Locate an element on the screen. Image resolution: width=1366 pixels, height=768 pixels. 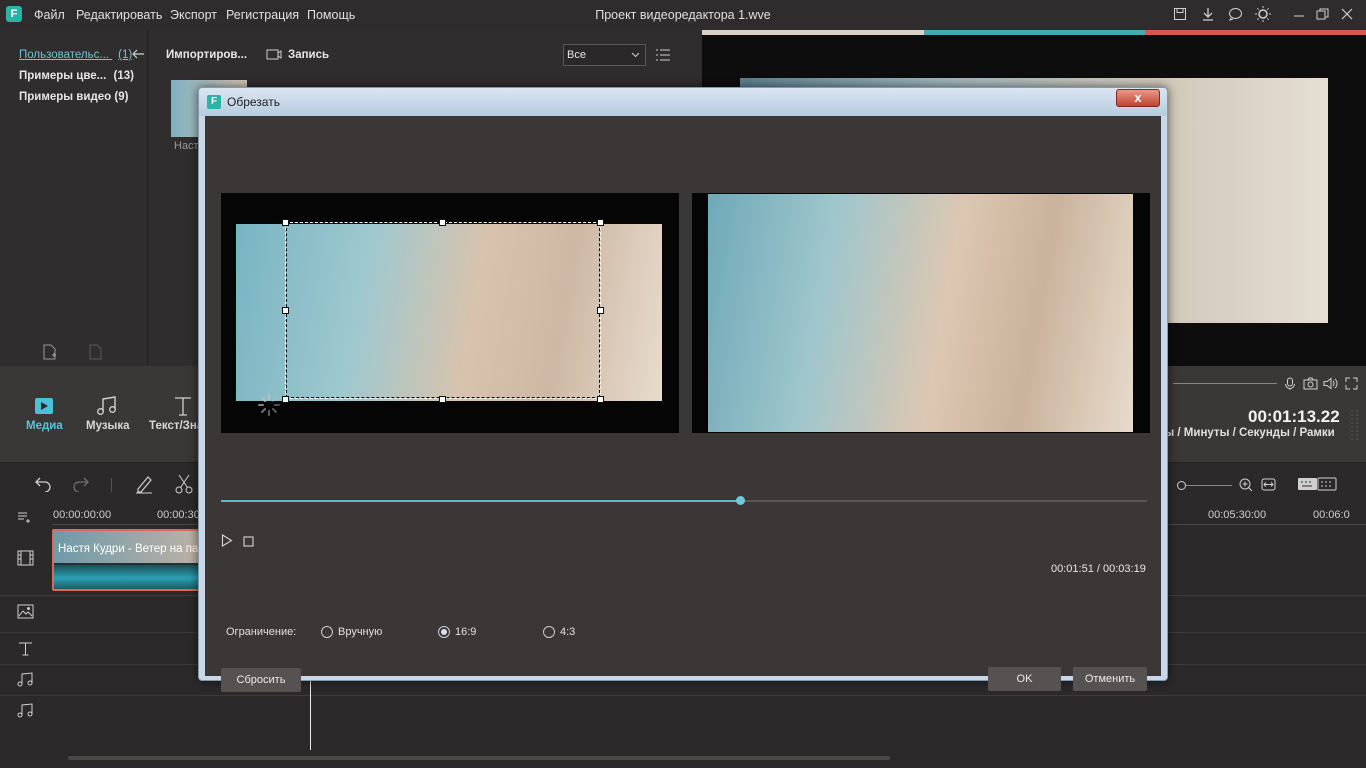
filter-select: Все is located at coordinates (604, 55).